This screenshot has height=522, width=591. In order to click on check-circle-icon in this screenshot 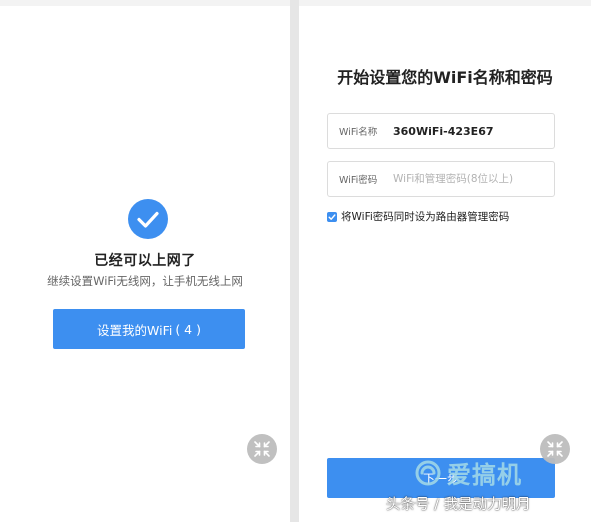, I will do `click(148, 219)`.